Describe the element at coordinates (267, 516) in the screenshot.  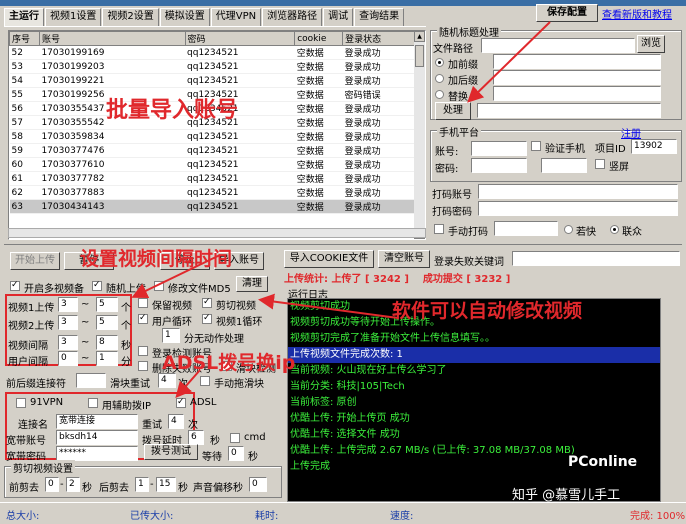
I see `elapsed-label: 耗时:` at that location.